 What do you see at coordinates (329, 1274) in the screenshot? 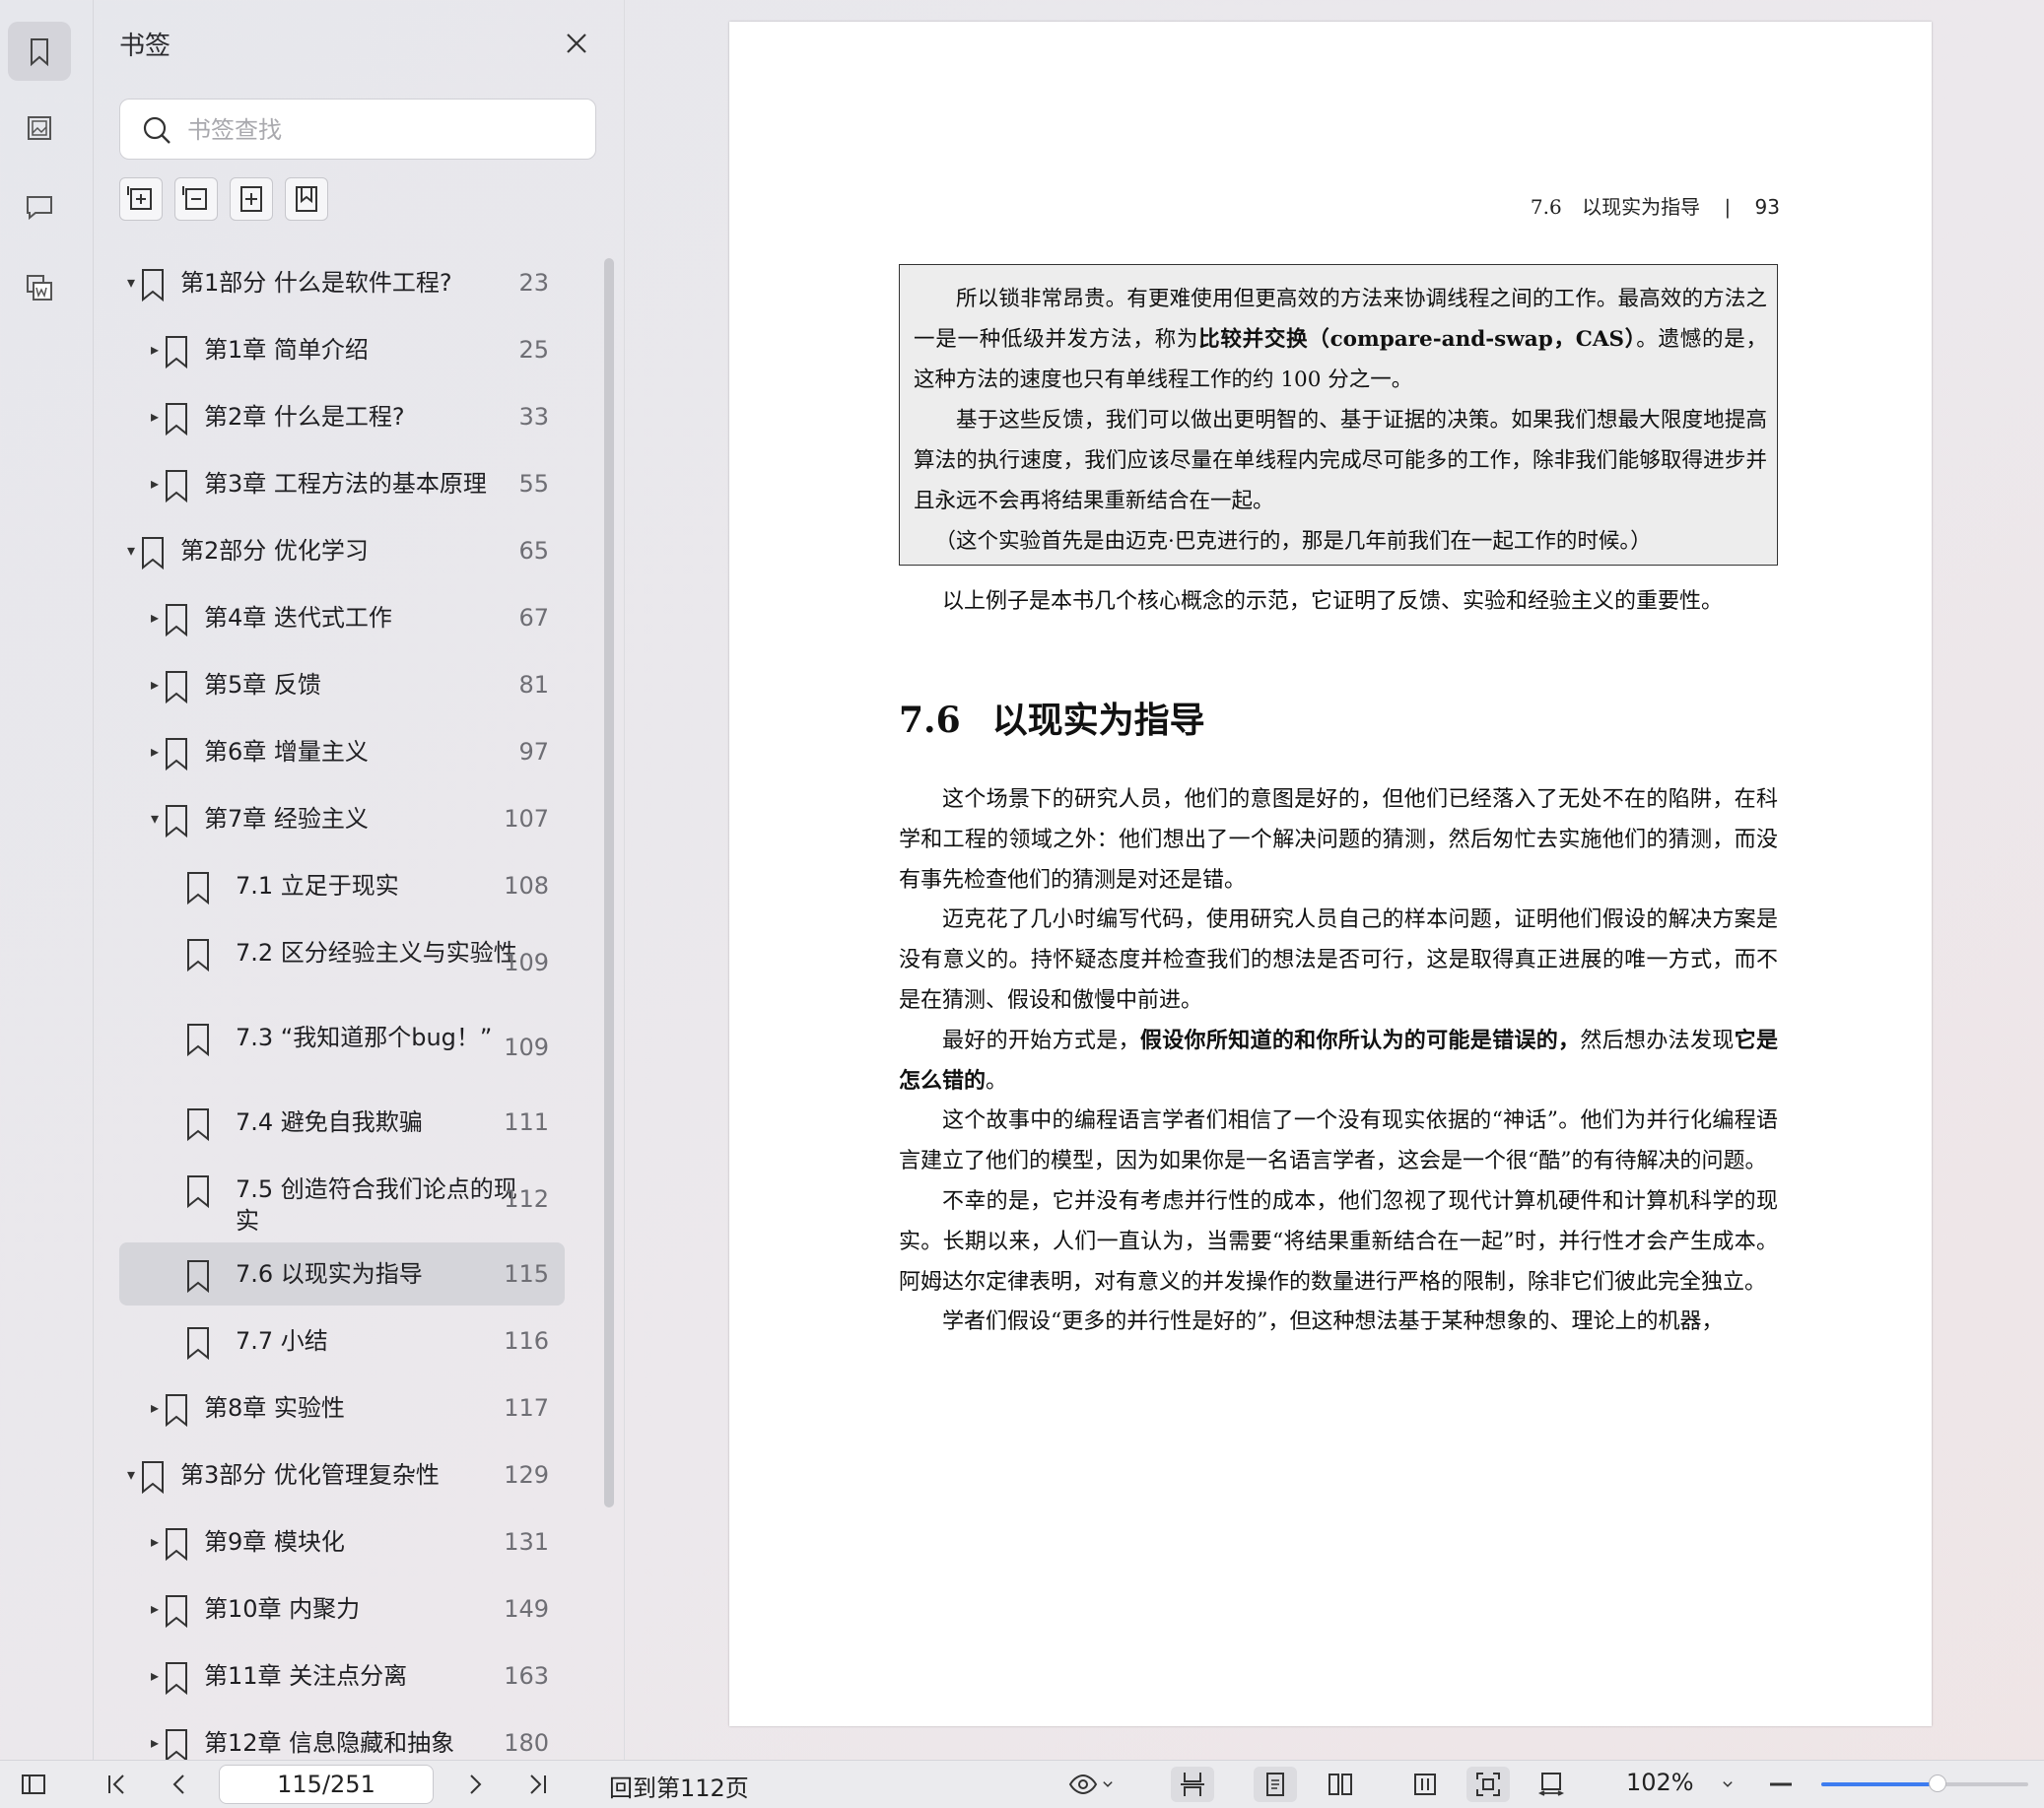
I see `bookmark-label: 7.6 以现实为指导` at bounding box center [329, 1274].